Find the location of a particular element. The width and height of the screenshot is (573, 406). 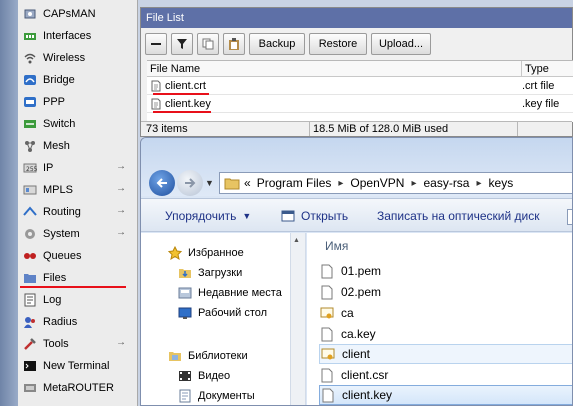

scroll-up-icon: ▲ is located at coordinates (298, 242).